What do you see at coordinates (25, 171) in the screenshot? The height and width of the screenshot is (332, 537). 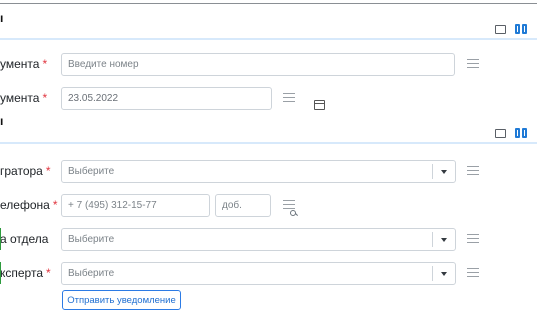 I see `field-label: гратора *` at bounding box center [25, 171].